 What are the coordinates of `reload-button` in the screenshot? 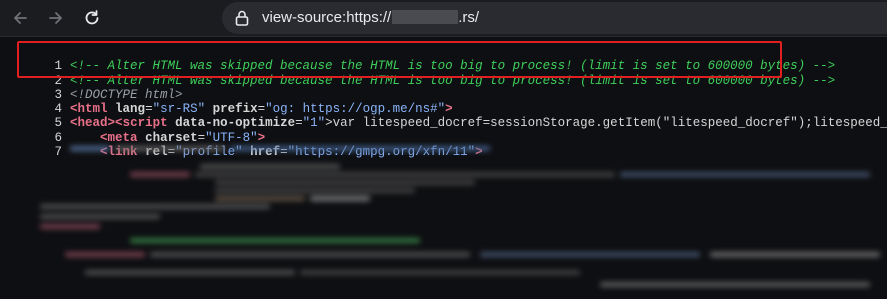 It's located at (92, 18).